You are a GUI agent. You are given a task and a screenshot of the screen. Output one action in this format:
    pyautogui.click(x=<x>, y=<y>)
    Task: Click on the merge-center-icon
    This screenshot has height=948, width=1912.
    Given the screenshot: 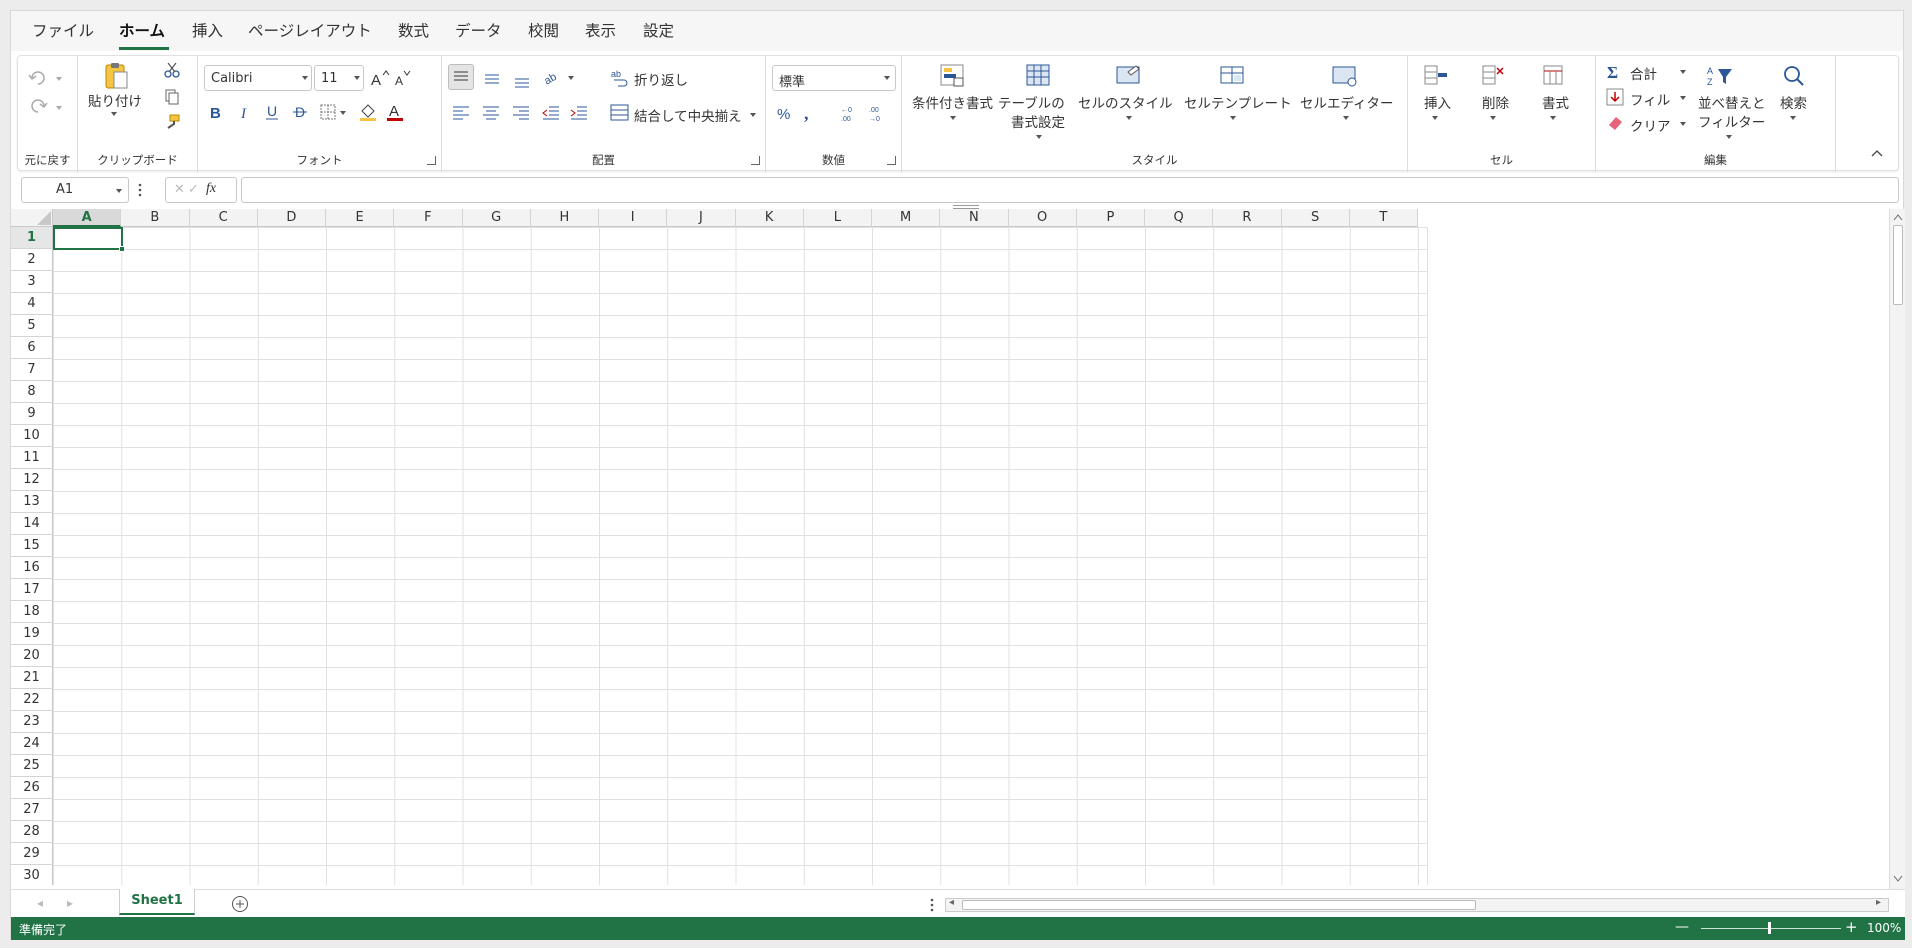 What is the action you would take?
    pyautogui.click(x=620, y=113)
    